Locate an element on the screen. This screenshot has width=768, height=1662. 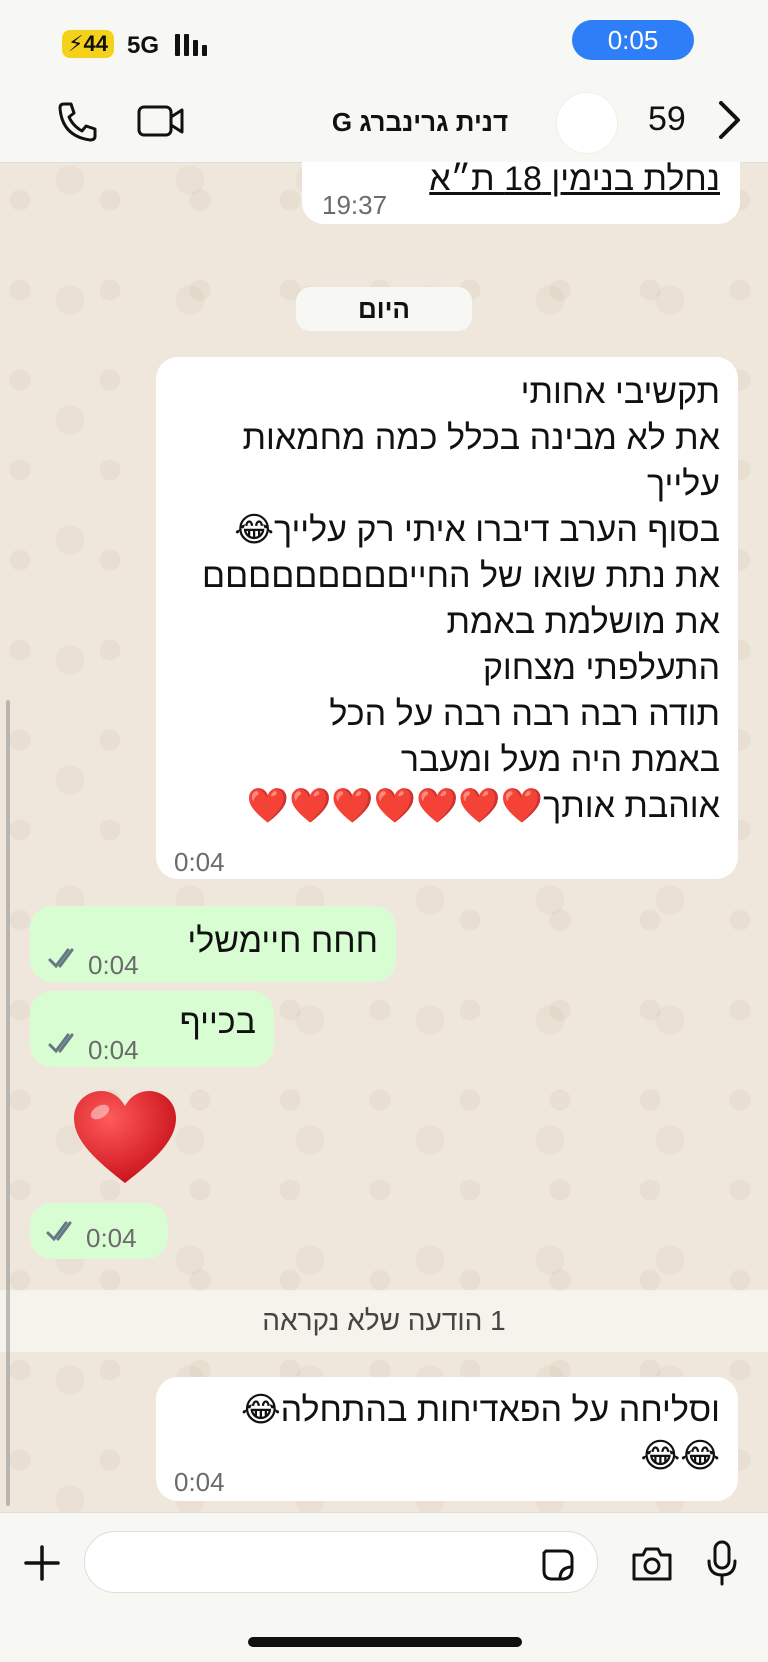
camera-icon is located at coordinates (652, 1564).